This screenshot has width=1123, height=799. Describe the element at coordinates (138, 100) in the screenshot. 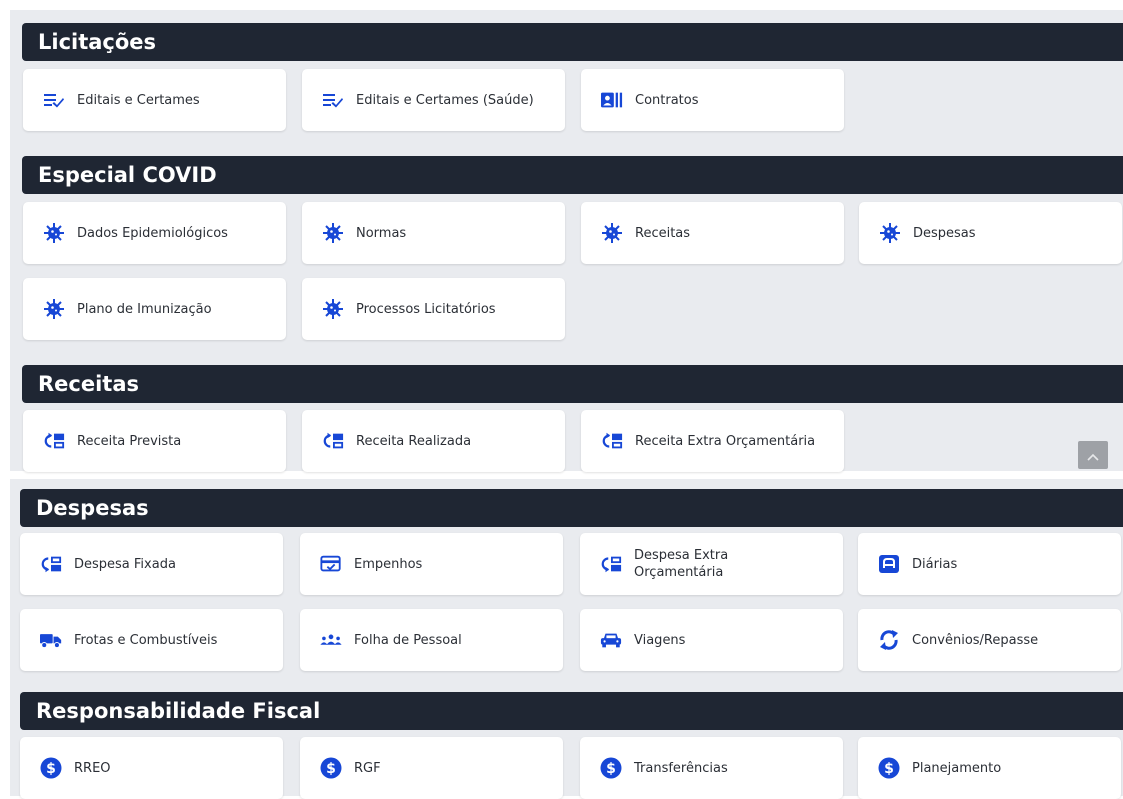

I see `card-label: Editais e Certames` at that location.